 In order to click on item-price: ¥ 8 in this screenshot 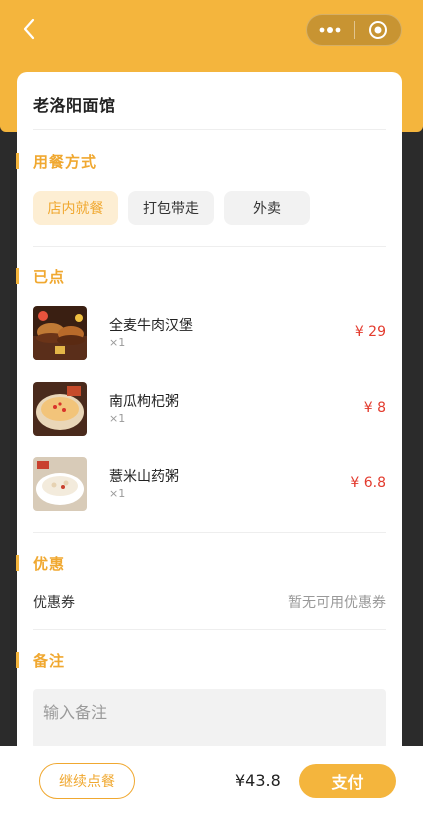, I will do `click(374, 408)`.